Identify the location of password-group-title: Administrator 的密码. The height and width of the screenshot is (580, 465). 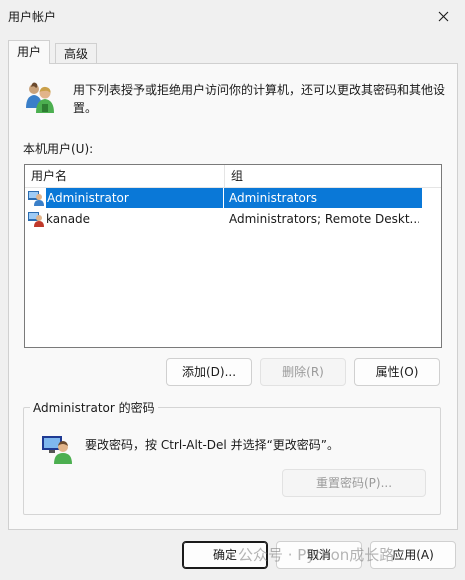
(94, 407).